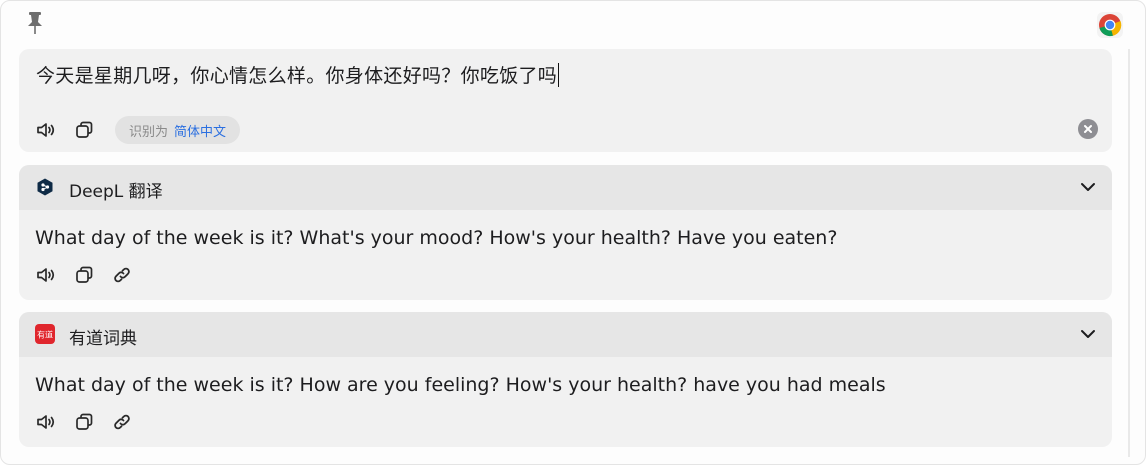 Image resolution: width=1146 pixels, height=465 pixels. What do you see at coordinates (1088, 129) in the screenshot?
I see `clear-icon` at bounding box center [1088, 129].